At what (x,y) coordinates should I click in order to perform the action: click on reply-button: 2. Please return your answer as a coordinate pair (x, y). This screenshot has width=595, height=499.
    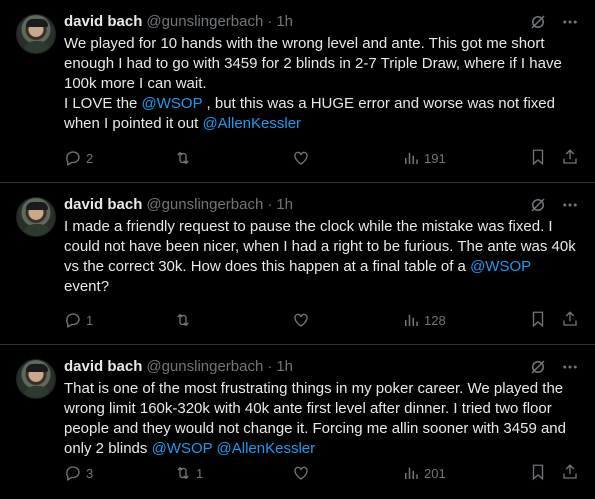
    Looking at the image, I should click on (119, 158).